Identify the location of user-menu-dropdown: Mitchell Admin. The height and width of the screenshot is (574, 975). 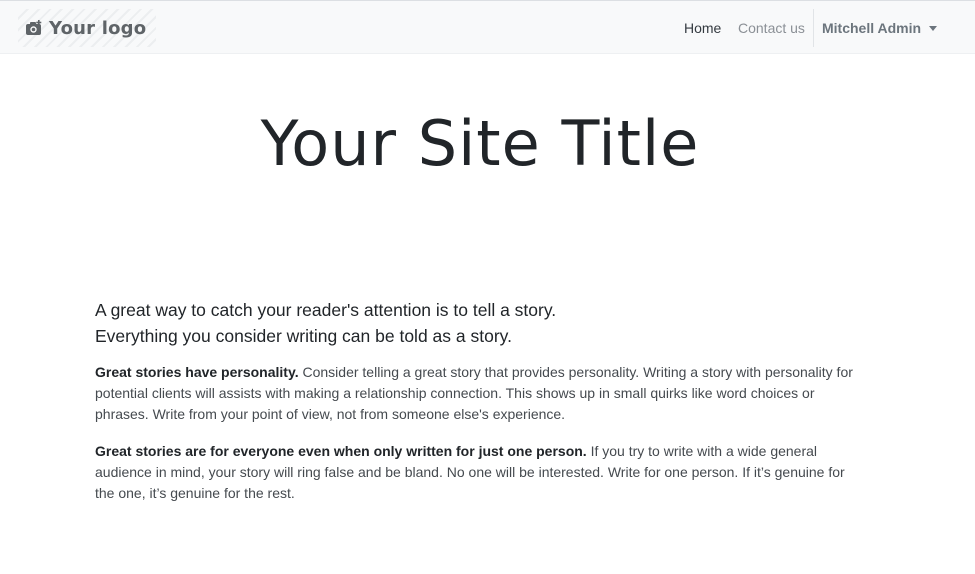
(880, 28).